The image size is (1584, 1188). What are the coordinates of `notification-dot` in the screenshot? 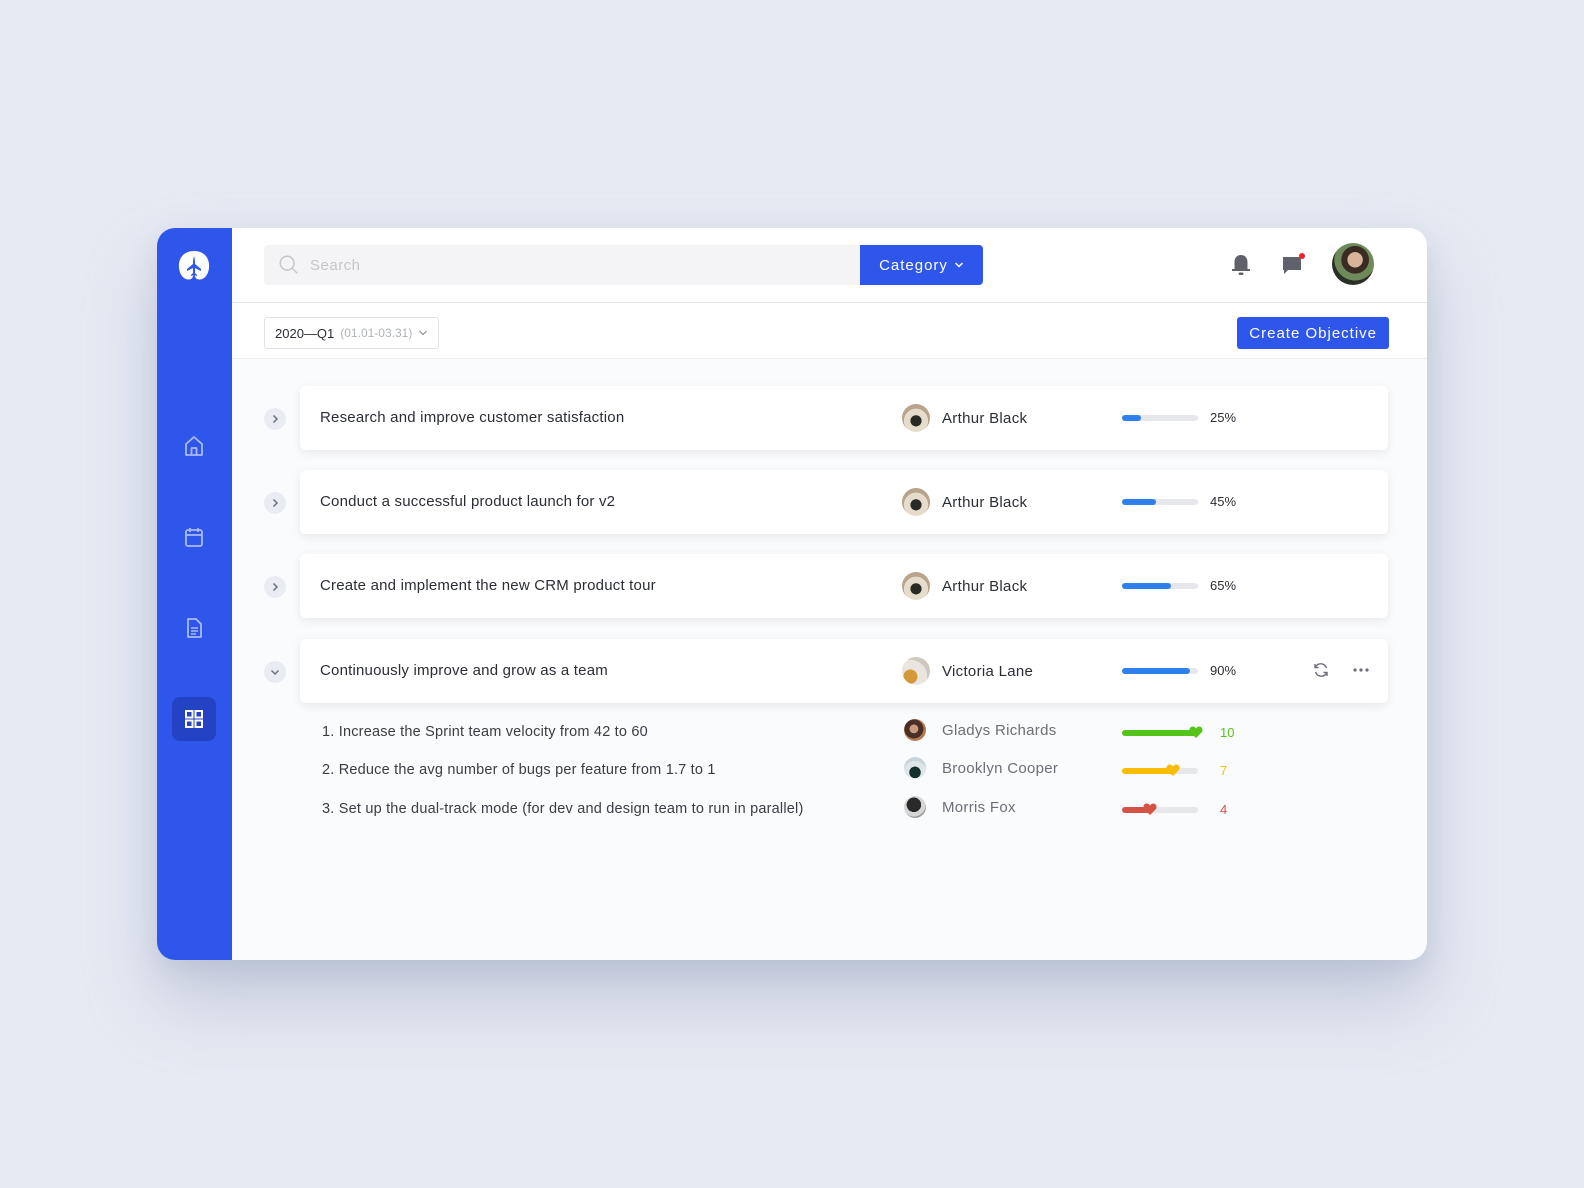 It's located at (1302, 256).